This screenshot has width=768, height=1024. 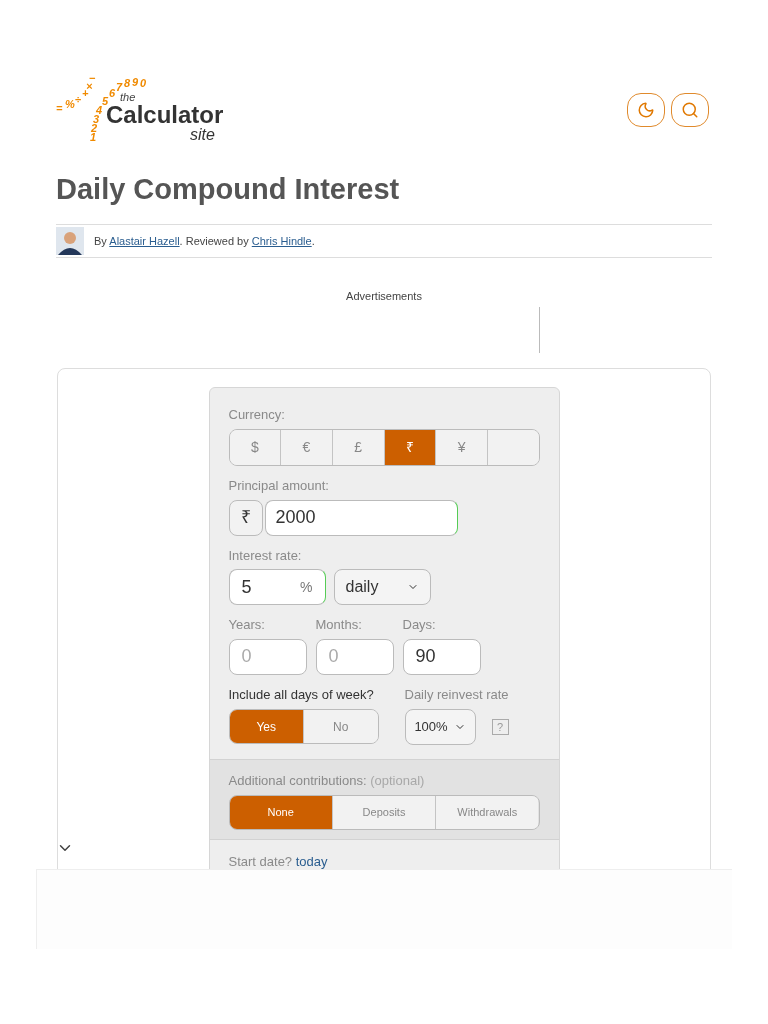 What do you see at coordinates (306, 447) in the screenshot?
I see `segment-option: €` at bounding box center [306, 447].